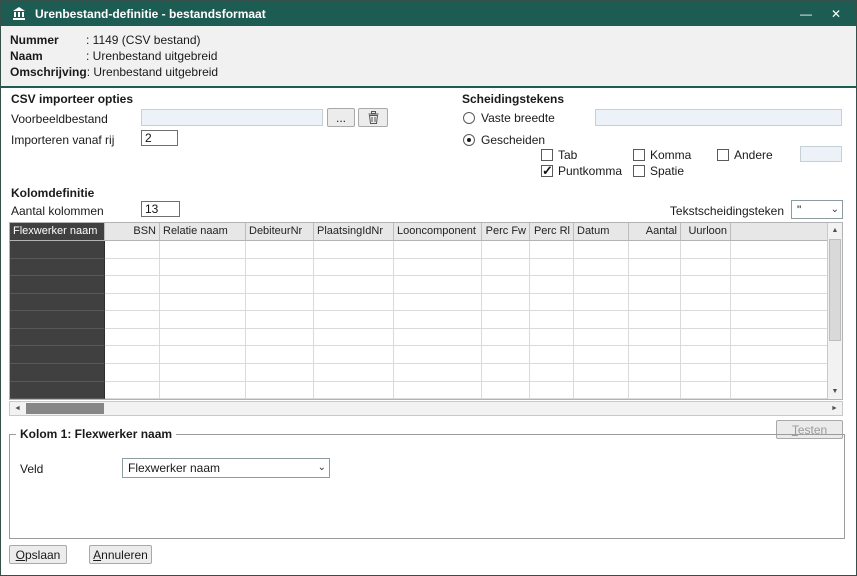 The height and width of the screenshot is (576, 857). What do you see at coordinates (506, 232) in the screenshot?
I see `column-header-6: Perc Fw` at bounding box center [506, 232].